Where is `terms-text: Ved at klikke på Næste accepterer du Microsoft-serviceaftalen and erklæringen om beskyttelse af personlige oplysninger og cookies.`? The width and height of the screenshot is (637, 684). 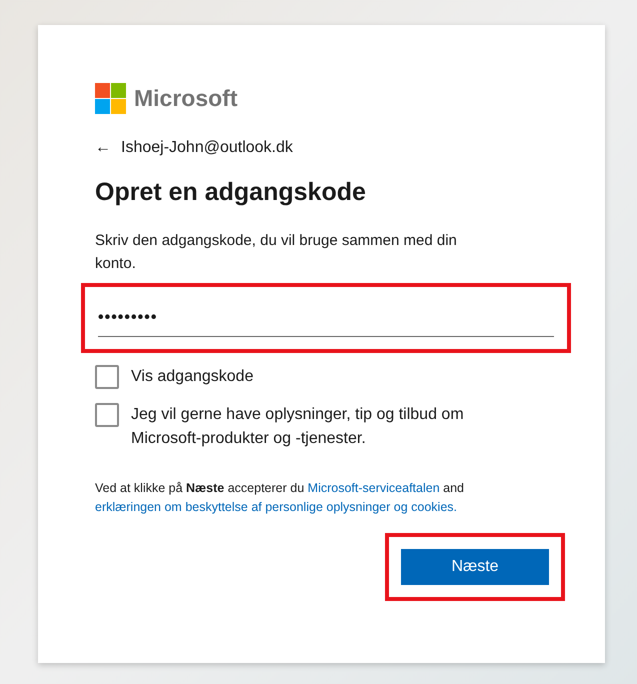 terms-text: Ved at klikke på Næste accepterer du Microsoft-serviceaftalen and erklæringen om beskyttelse af personlige oplysninger og cookies. is located at coordinates (280, 498).